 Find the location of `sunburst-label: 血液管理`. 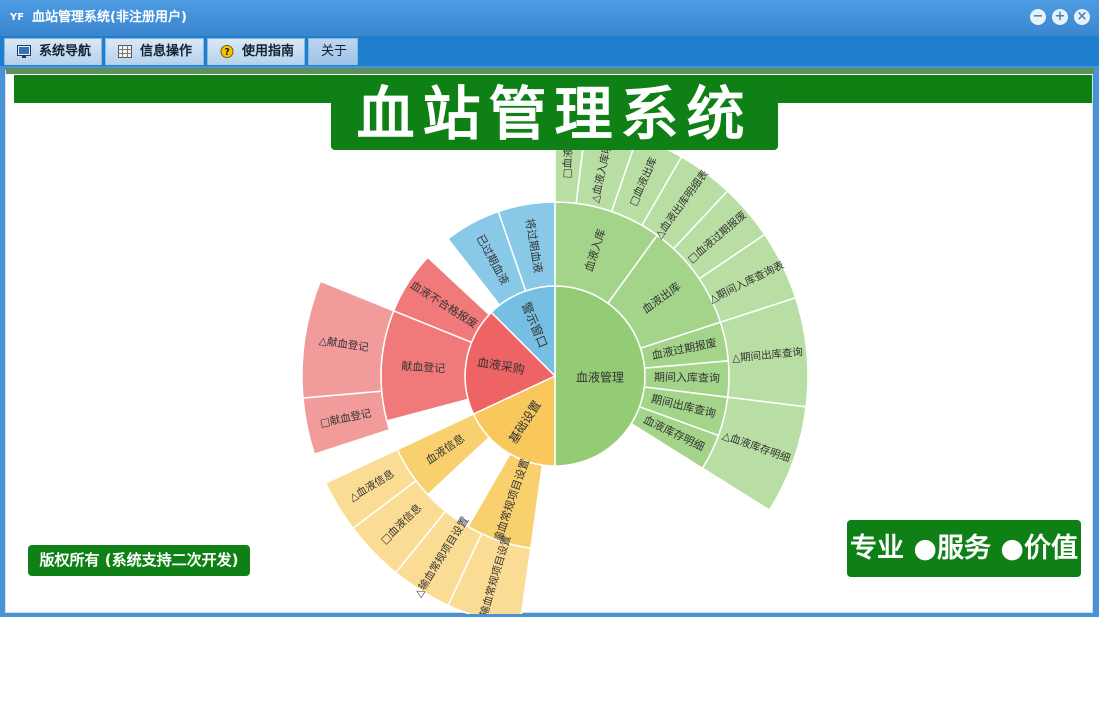

sunburst-label: 血液管理 is located at coordinates (600, 377).